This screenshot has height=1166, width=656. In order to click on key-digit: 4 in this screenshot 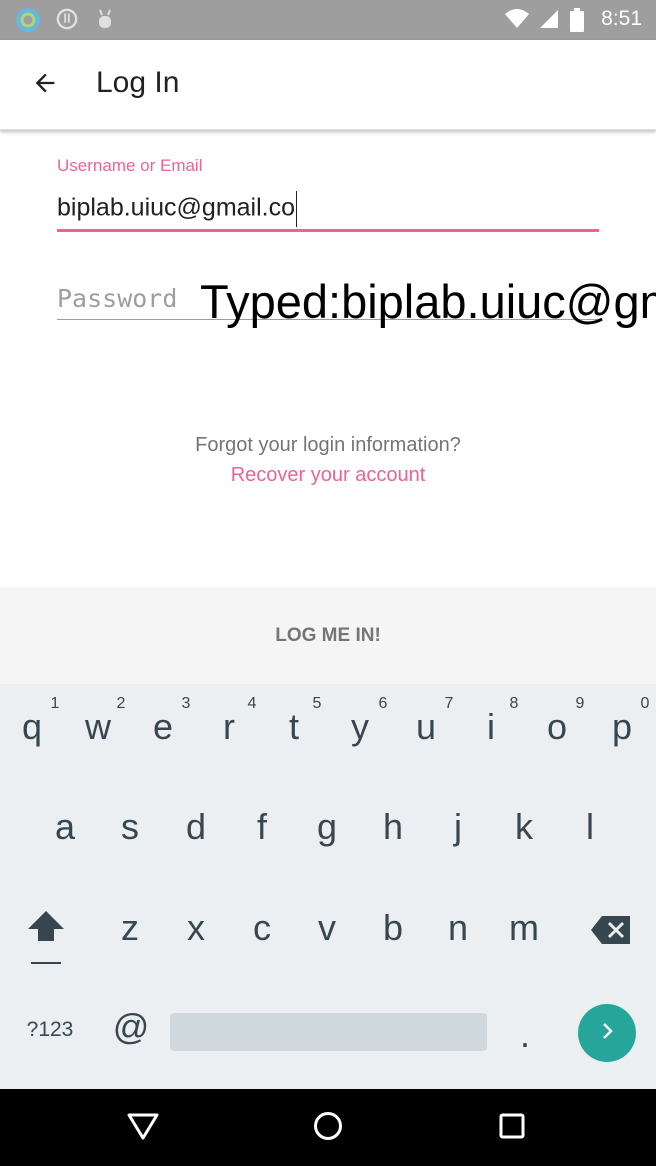, I will do `click(252, 703)`.